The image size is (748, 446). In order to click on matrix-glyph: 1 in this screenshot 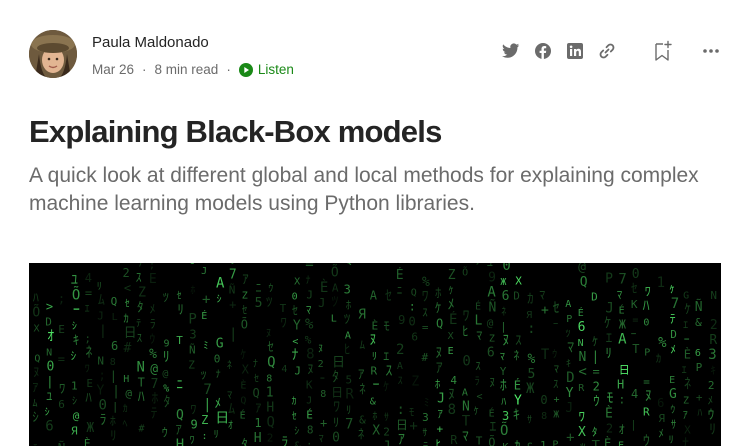, I will do `click(74, 386)`.